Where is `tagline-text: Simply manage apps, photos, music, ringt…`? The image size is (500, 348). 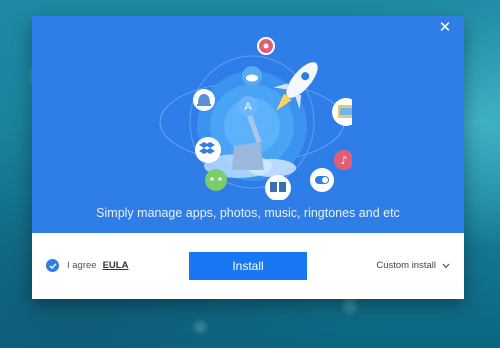 tagline-text: Simply manage apps, photos, music, ringt… is located at coordinates (248, 213).